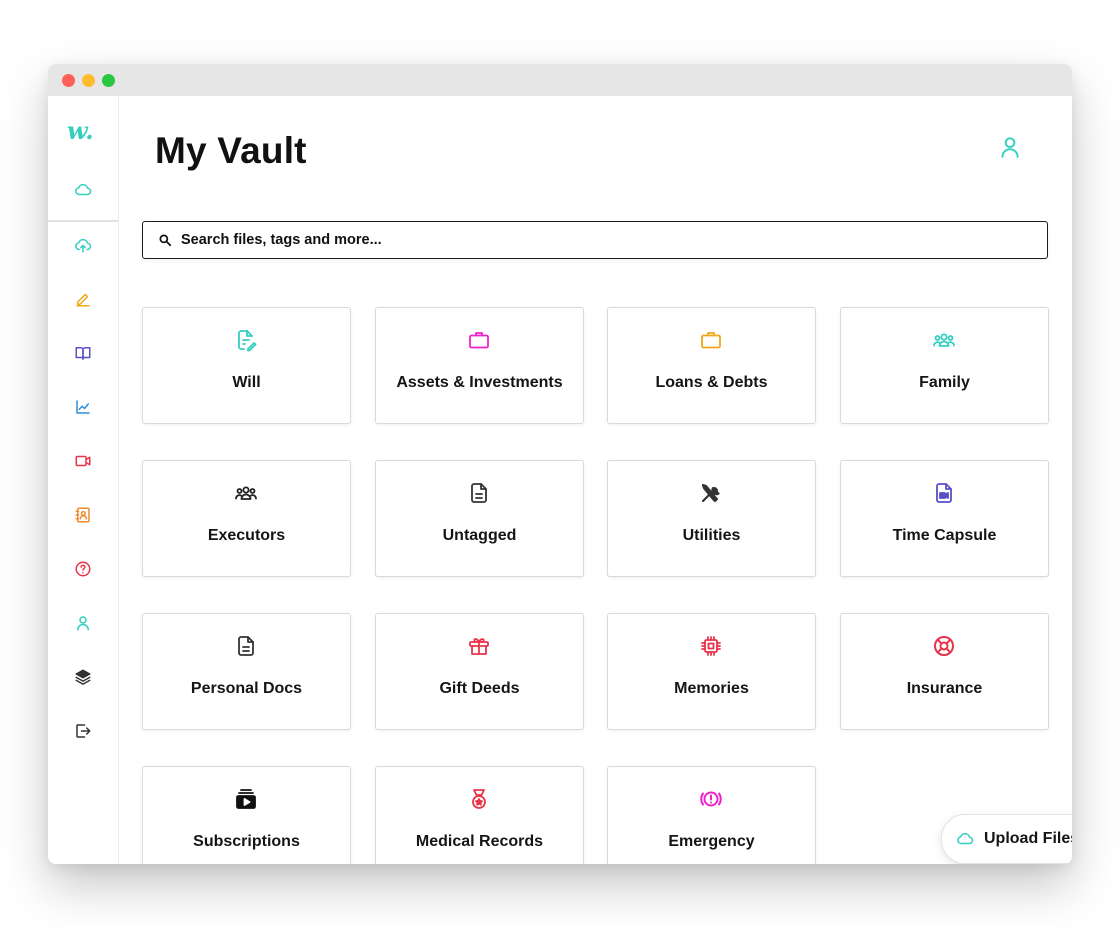 This screenshot has height=928, width=1120. What do you see at coordinates (231, 150) in the screenshot?
I see `page-title: My Vault` at bounding box center [231, 150].